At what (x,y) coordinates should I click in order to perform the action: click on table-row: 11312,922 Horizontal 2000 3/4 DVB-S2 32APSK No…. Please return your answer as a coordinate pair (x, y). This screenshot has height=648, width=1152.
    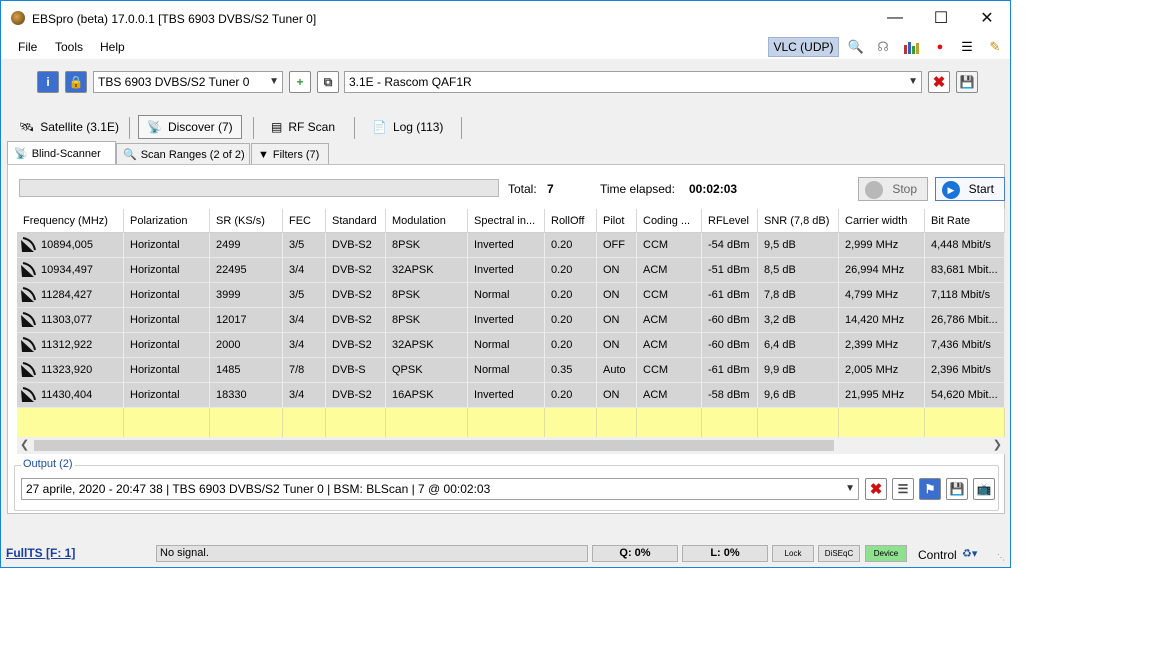
    Looking at the image, I should click on (511, 345).